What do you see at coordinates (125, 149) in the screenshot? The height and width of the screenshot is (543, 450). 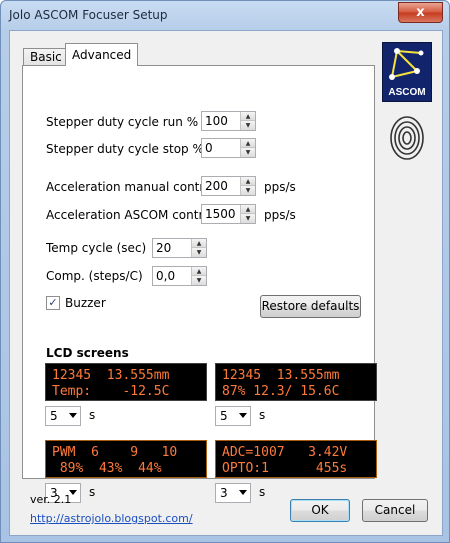 I see `duty-stop-label: Stepper duty cycle stop %` at bounding box center [125, 149].